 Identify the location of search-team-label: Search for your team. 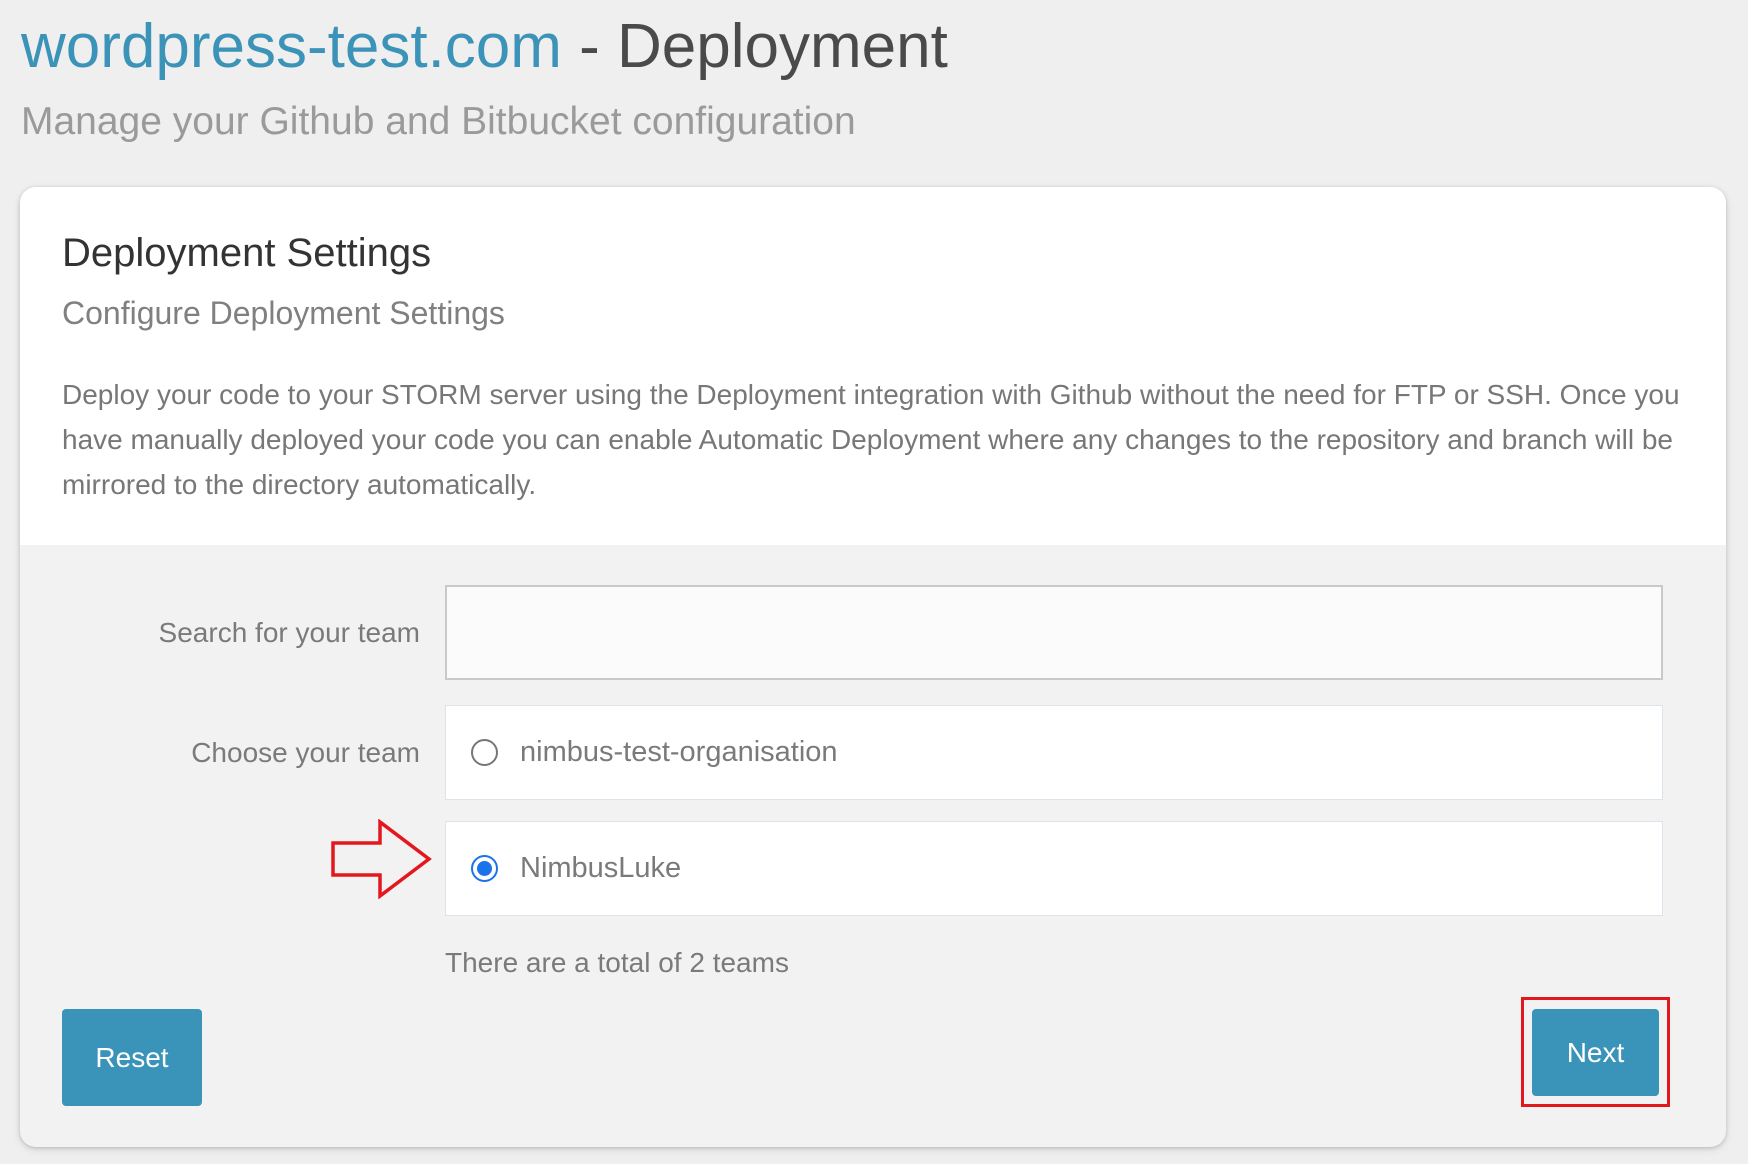
(289, 632).